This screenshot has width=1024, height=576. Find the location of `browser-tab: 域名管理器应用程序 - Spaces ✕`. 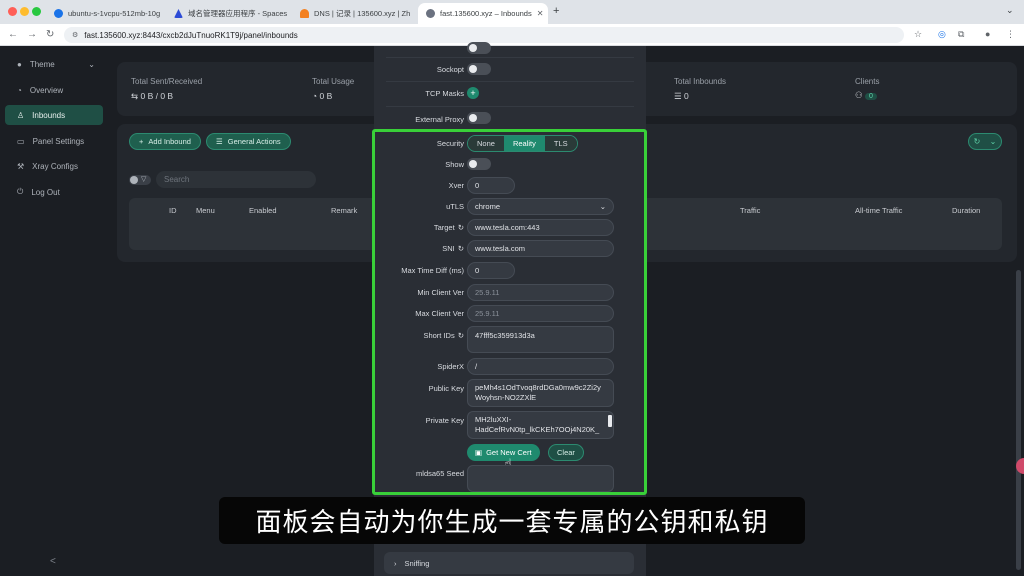

browser-tab: 域名管理器应用程序 - Spaces ✕ is located at coordinates (228, 13).